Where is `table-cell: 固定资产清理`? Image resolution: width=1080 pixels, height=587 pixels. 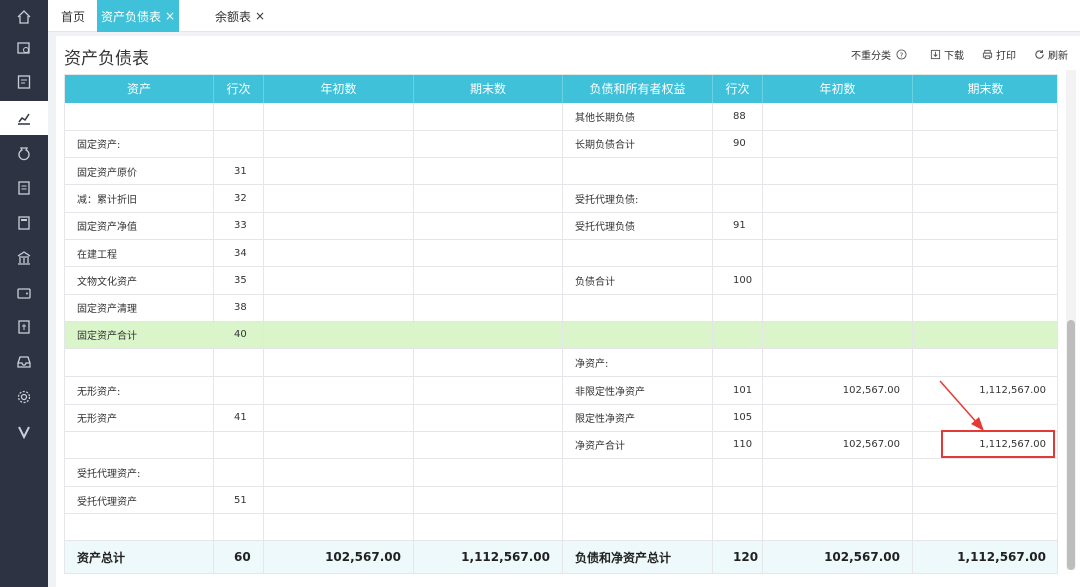 table-cell: 固定资产清理 is located at coordinates (139, 307).